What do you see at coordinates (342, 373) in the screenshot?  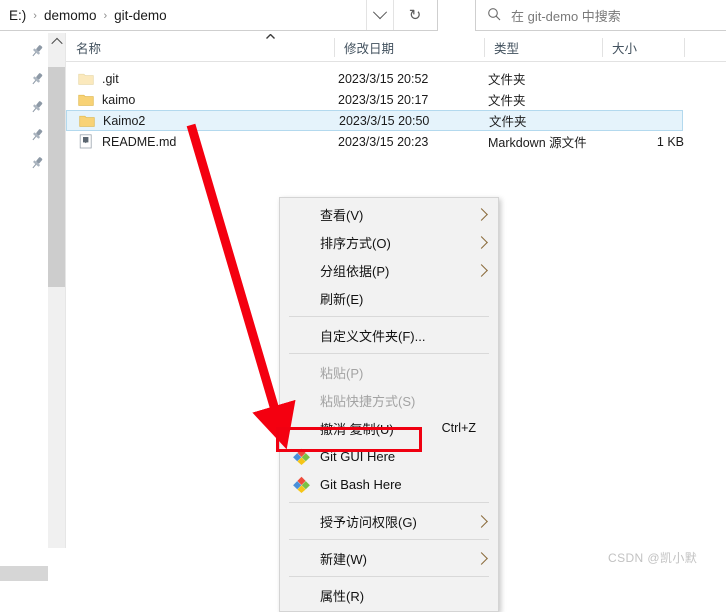 I see `menu-item-paste: 粘贴(P)` at bounding box center [342, 373].